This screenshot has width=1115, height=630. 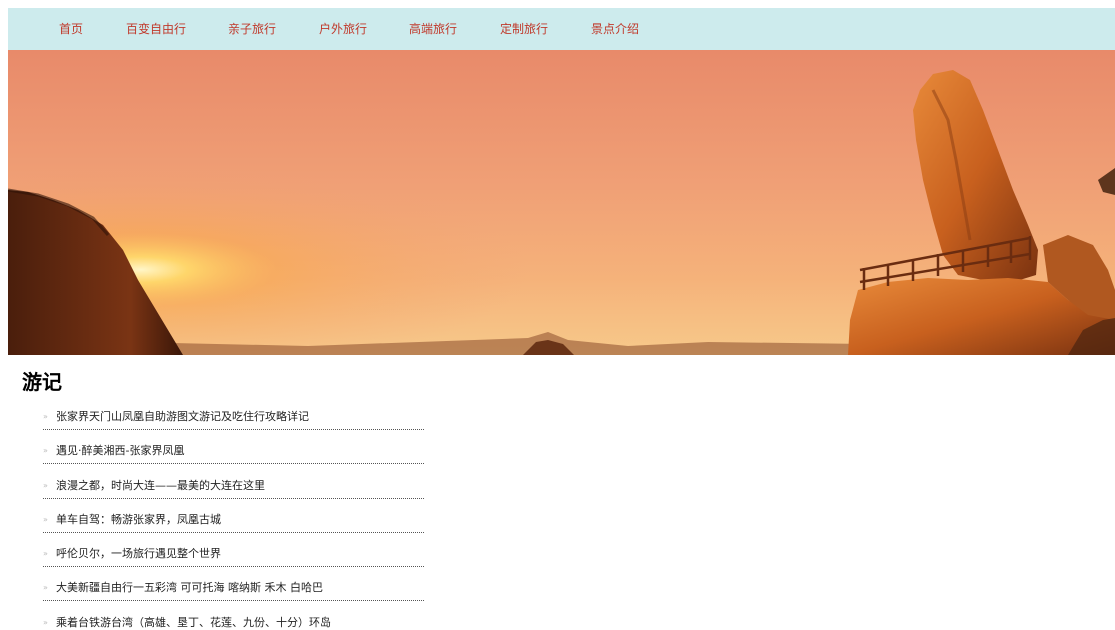 What do you see at coordinates (252, 29) in the screenshot?
I see `nav-item-family-travel: 亲子旅行` at bounding box center [252, 29].